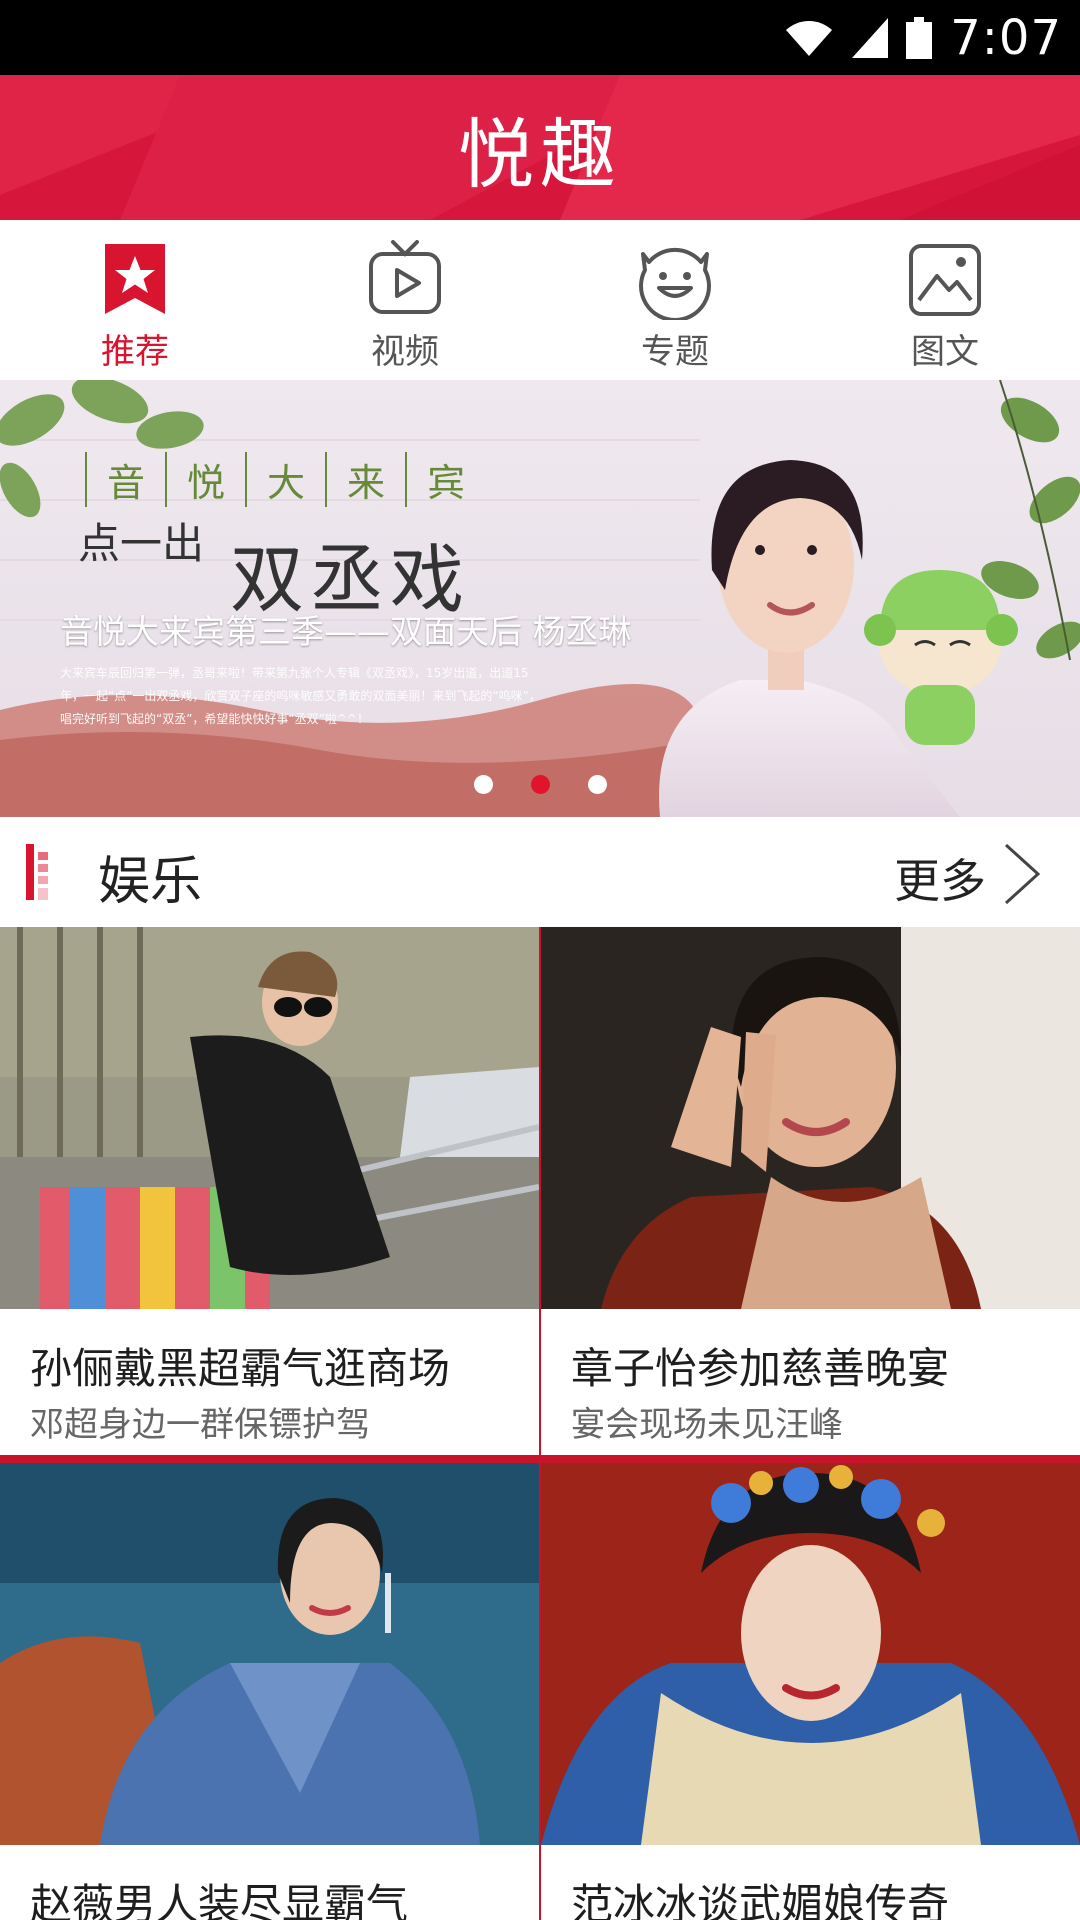 The width and height of the screenshot is (1080, 1920). I want to click on tab-recommend: 推荐, so click(135, 300).